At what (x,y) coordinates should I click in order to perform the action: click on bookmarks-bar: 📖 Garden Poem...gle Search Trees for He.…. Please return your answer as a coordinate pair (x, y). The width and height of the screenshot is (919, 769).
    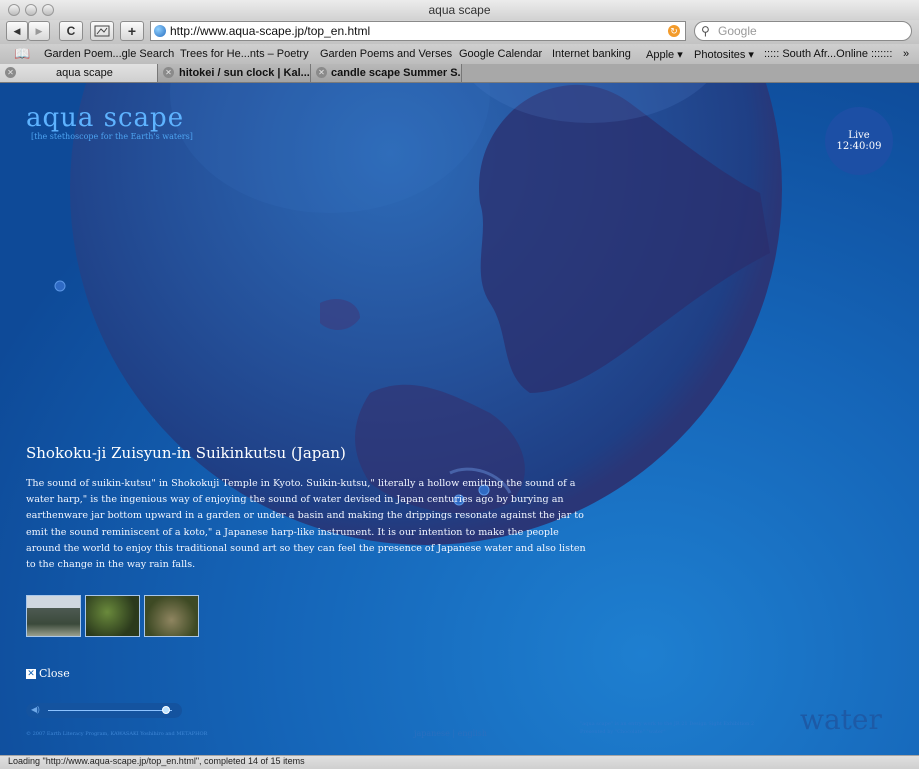
    Looking at the image, I should click on (459, 54).